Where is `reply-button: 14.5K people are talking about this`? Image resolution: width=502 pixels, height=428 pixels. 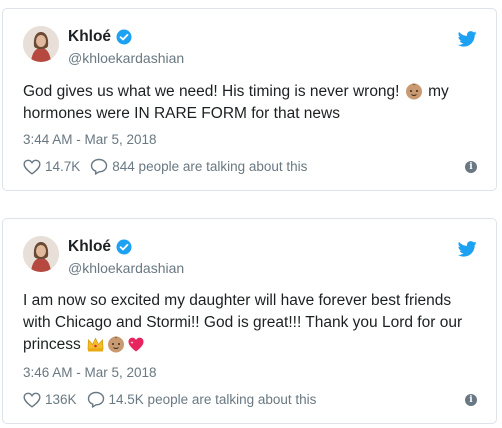 reply-button: 14.5K people are talking about this is located at coordinates (202, 399).